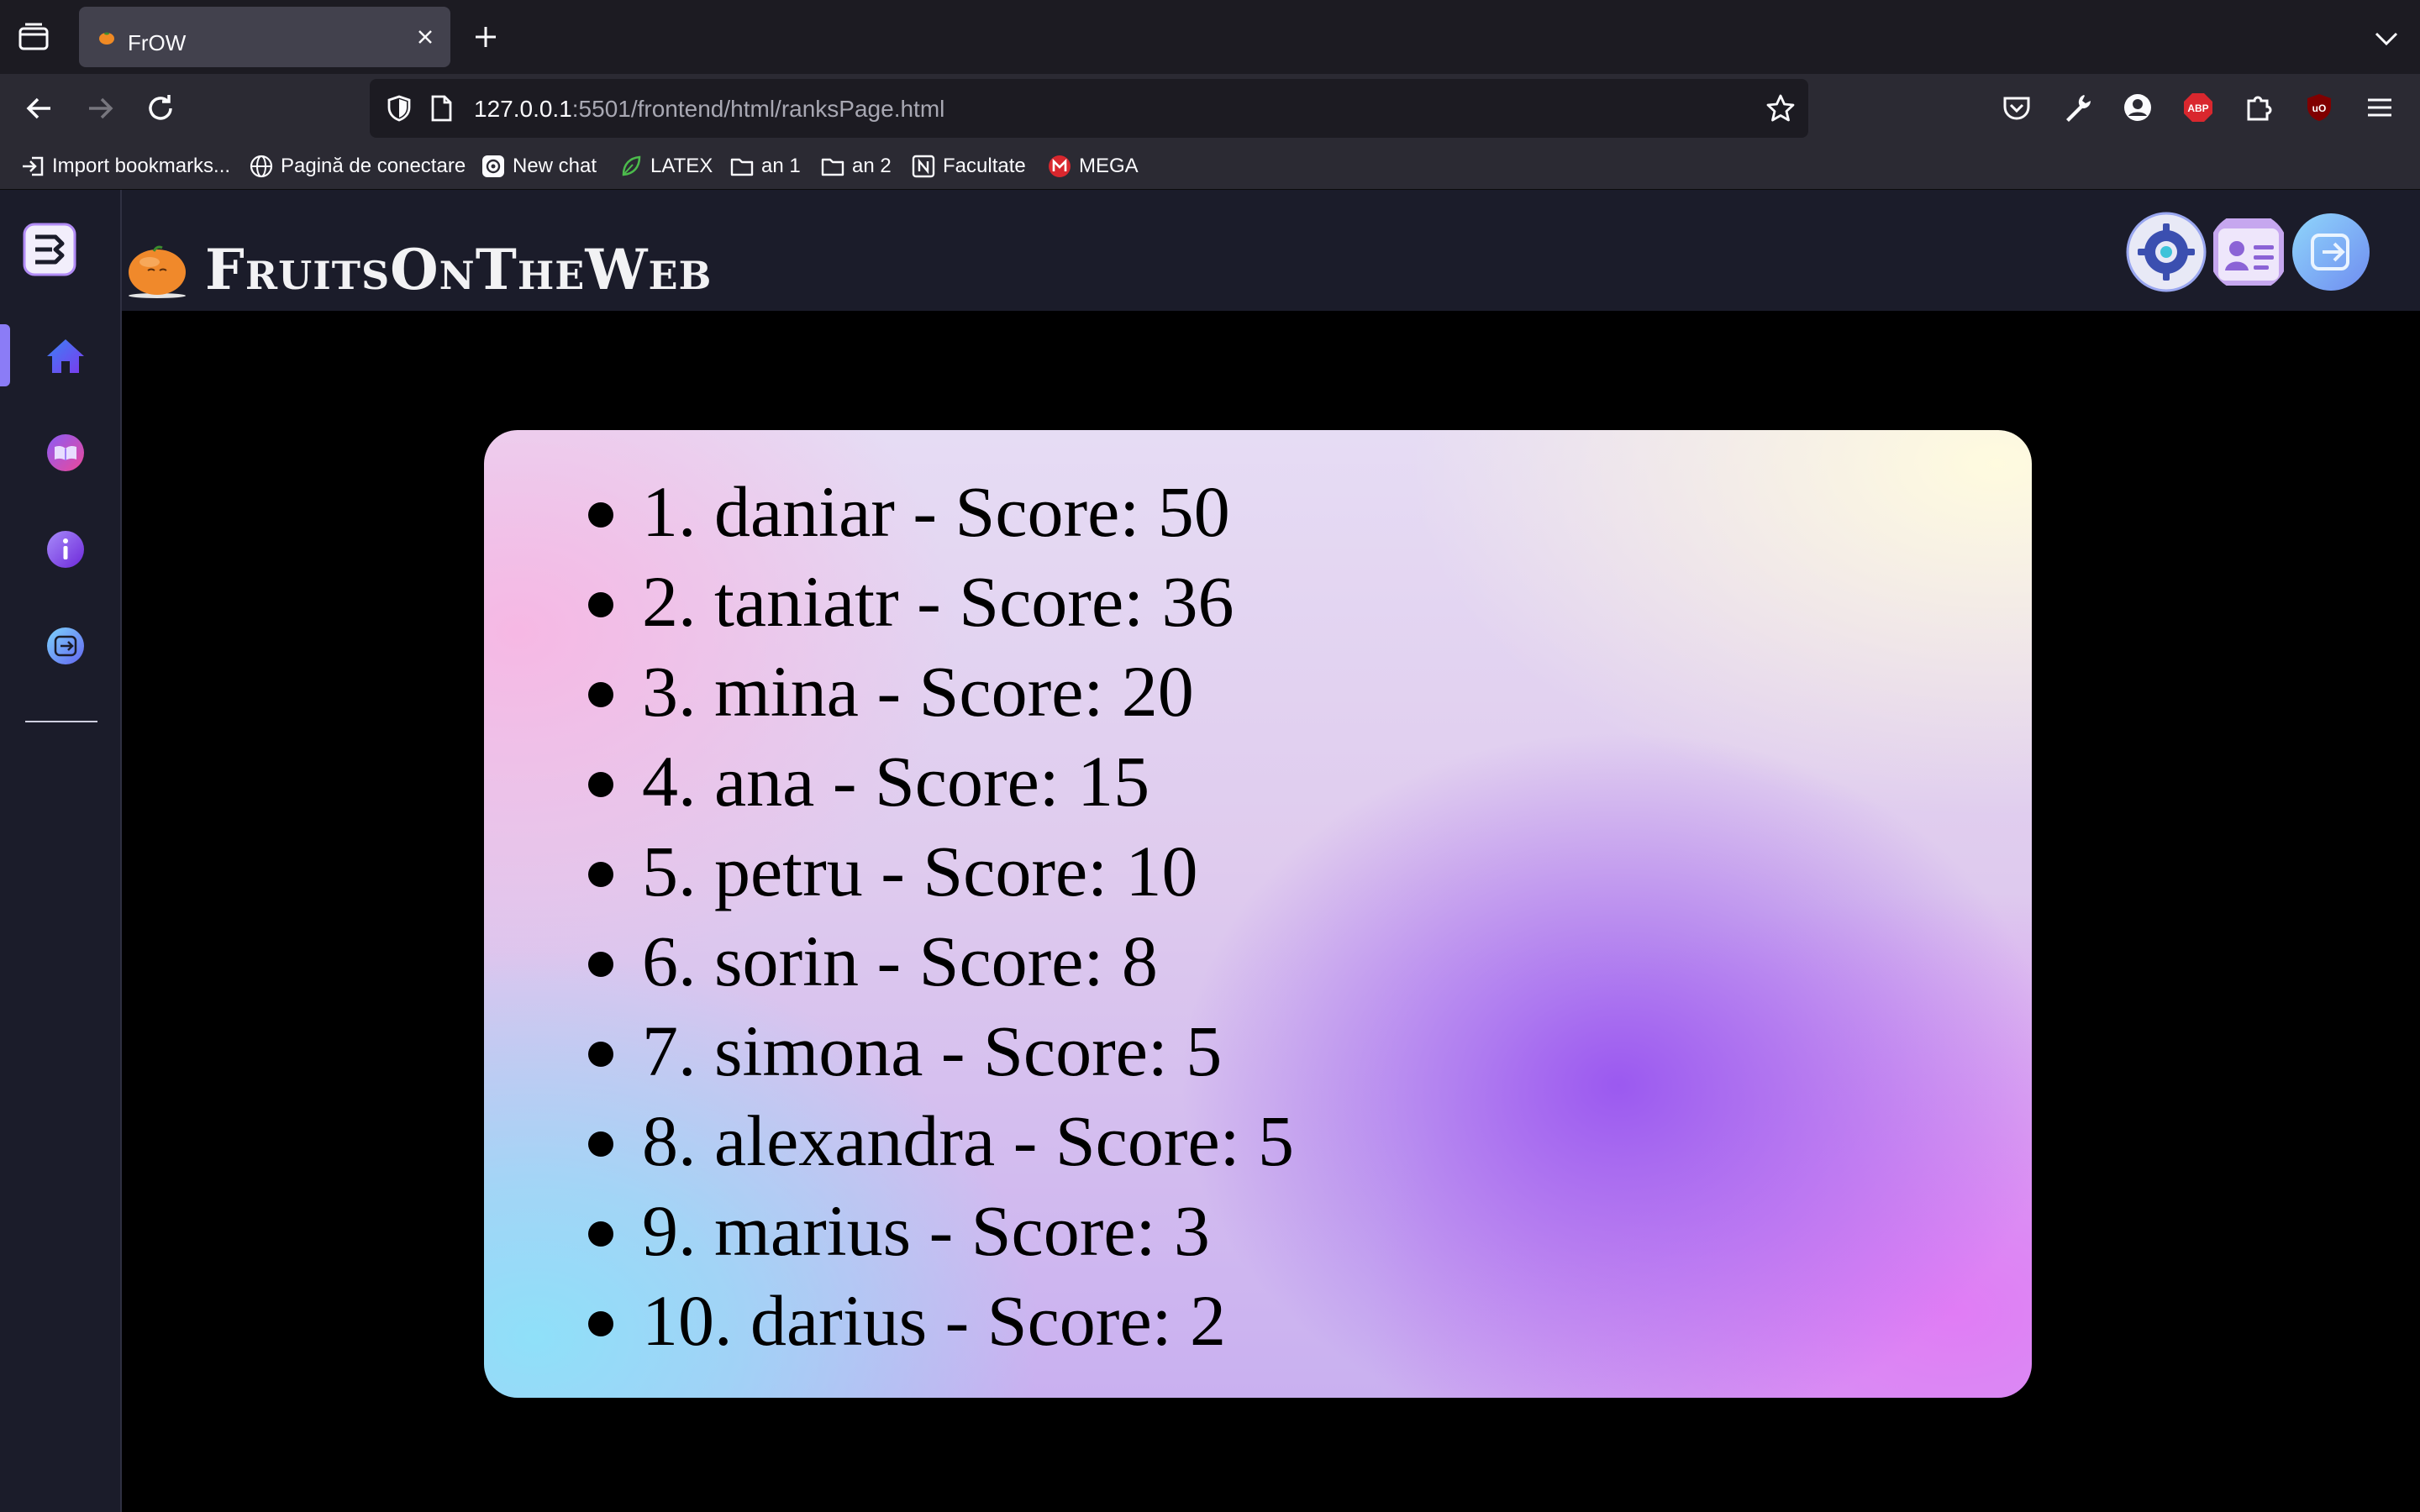  I want to click on pocket-icon, so click(2016, 107).